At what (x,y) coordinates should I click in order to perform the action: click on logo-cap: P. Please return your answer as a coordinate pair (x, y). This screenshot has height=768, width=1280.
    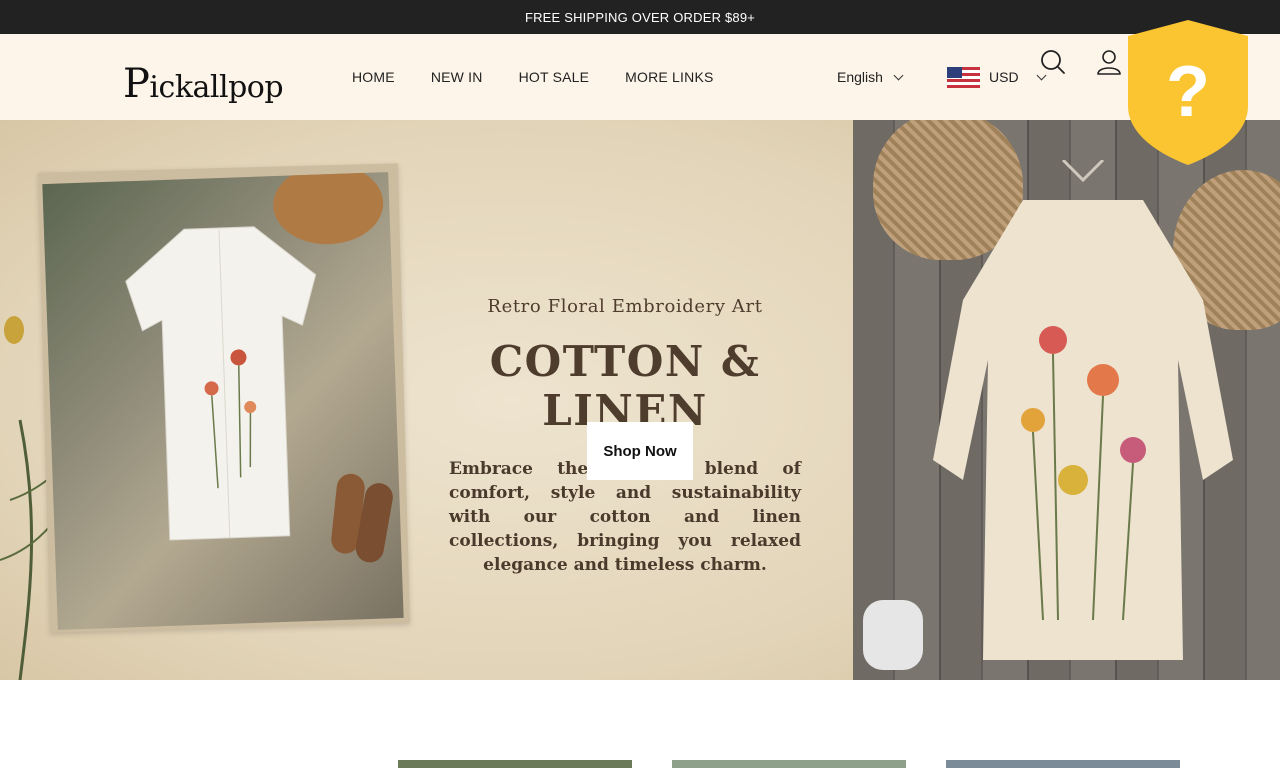
    Looking at the image, I should click on (136, 84).